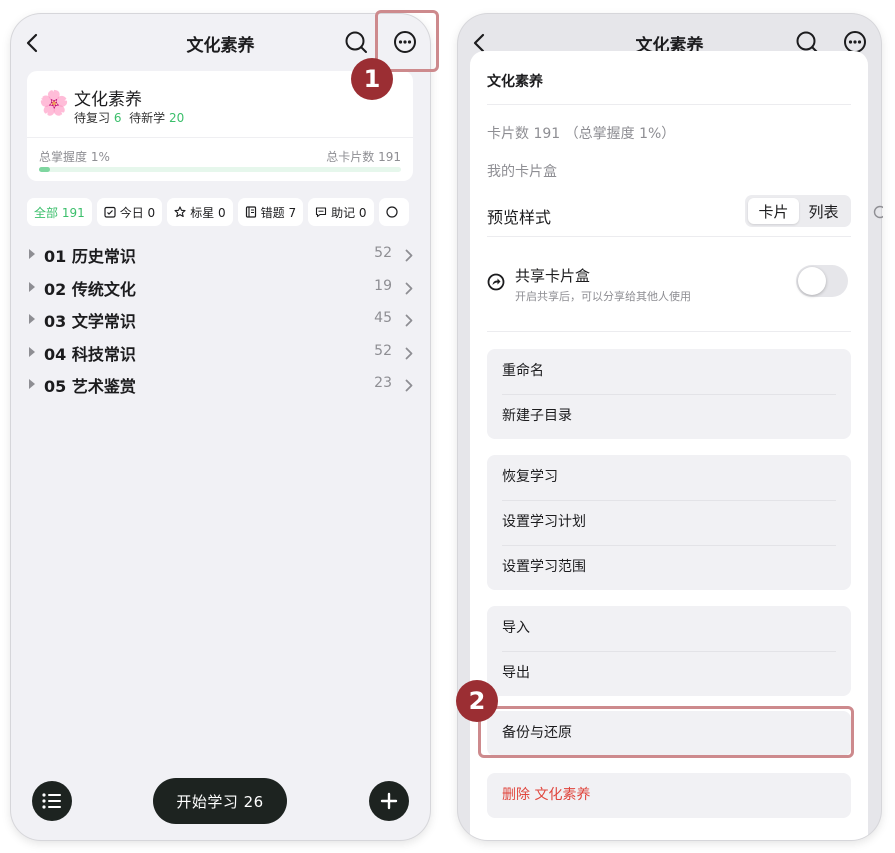 The image size is (895, 853). I want to click on share-title: 共享卡片盒, so click(553, 276).